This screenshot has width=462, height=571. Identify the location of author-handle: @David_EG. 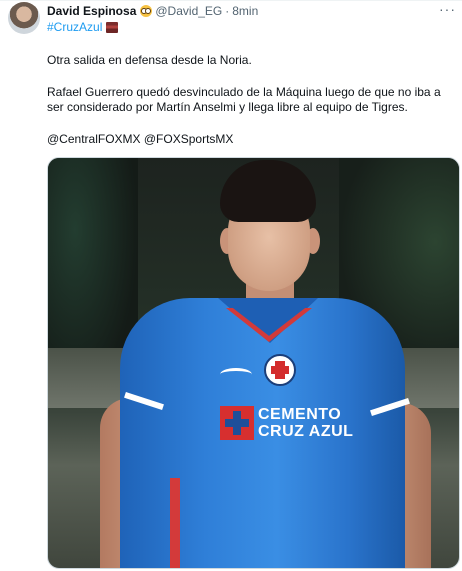
(188, 11).